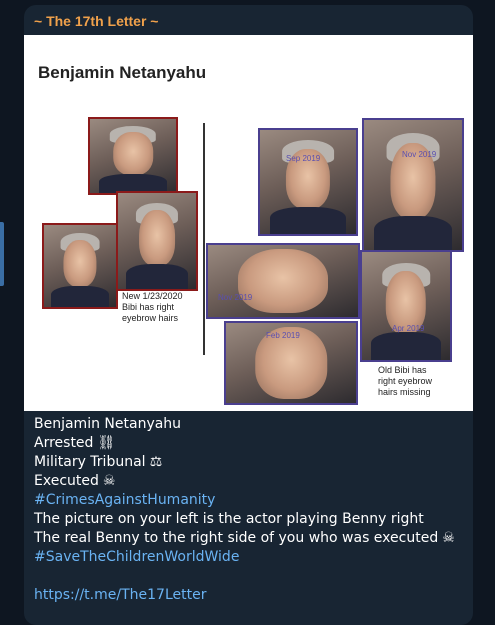 The width and height of the screenshot is (495, 625). What do you see at coordinates (249, 595) in the screenshot?
I see `channel-link: https://t.me/The17Letter` at bounding box center [249, 595].